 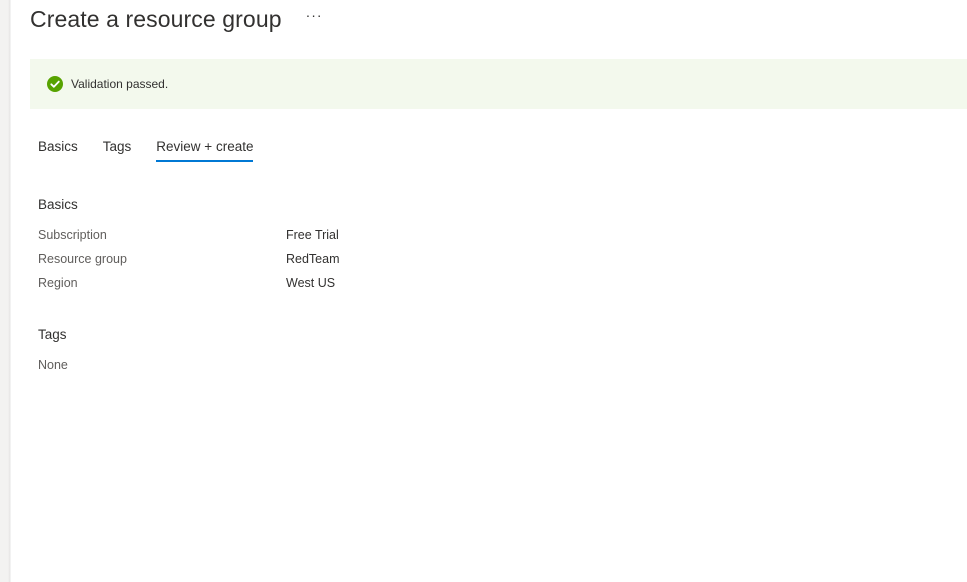 I want to click on tags-section-heading: Tags, so click(x=52, y=334).